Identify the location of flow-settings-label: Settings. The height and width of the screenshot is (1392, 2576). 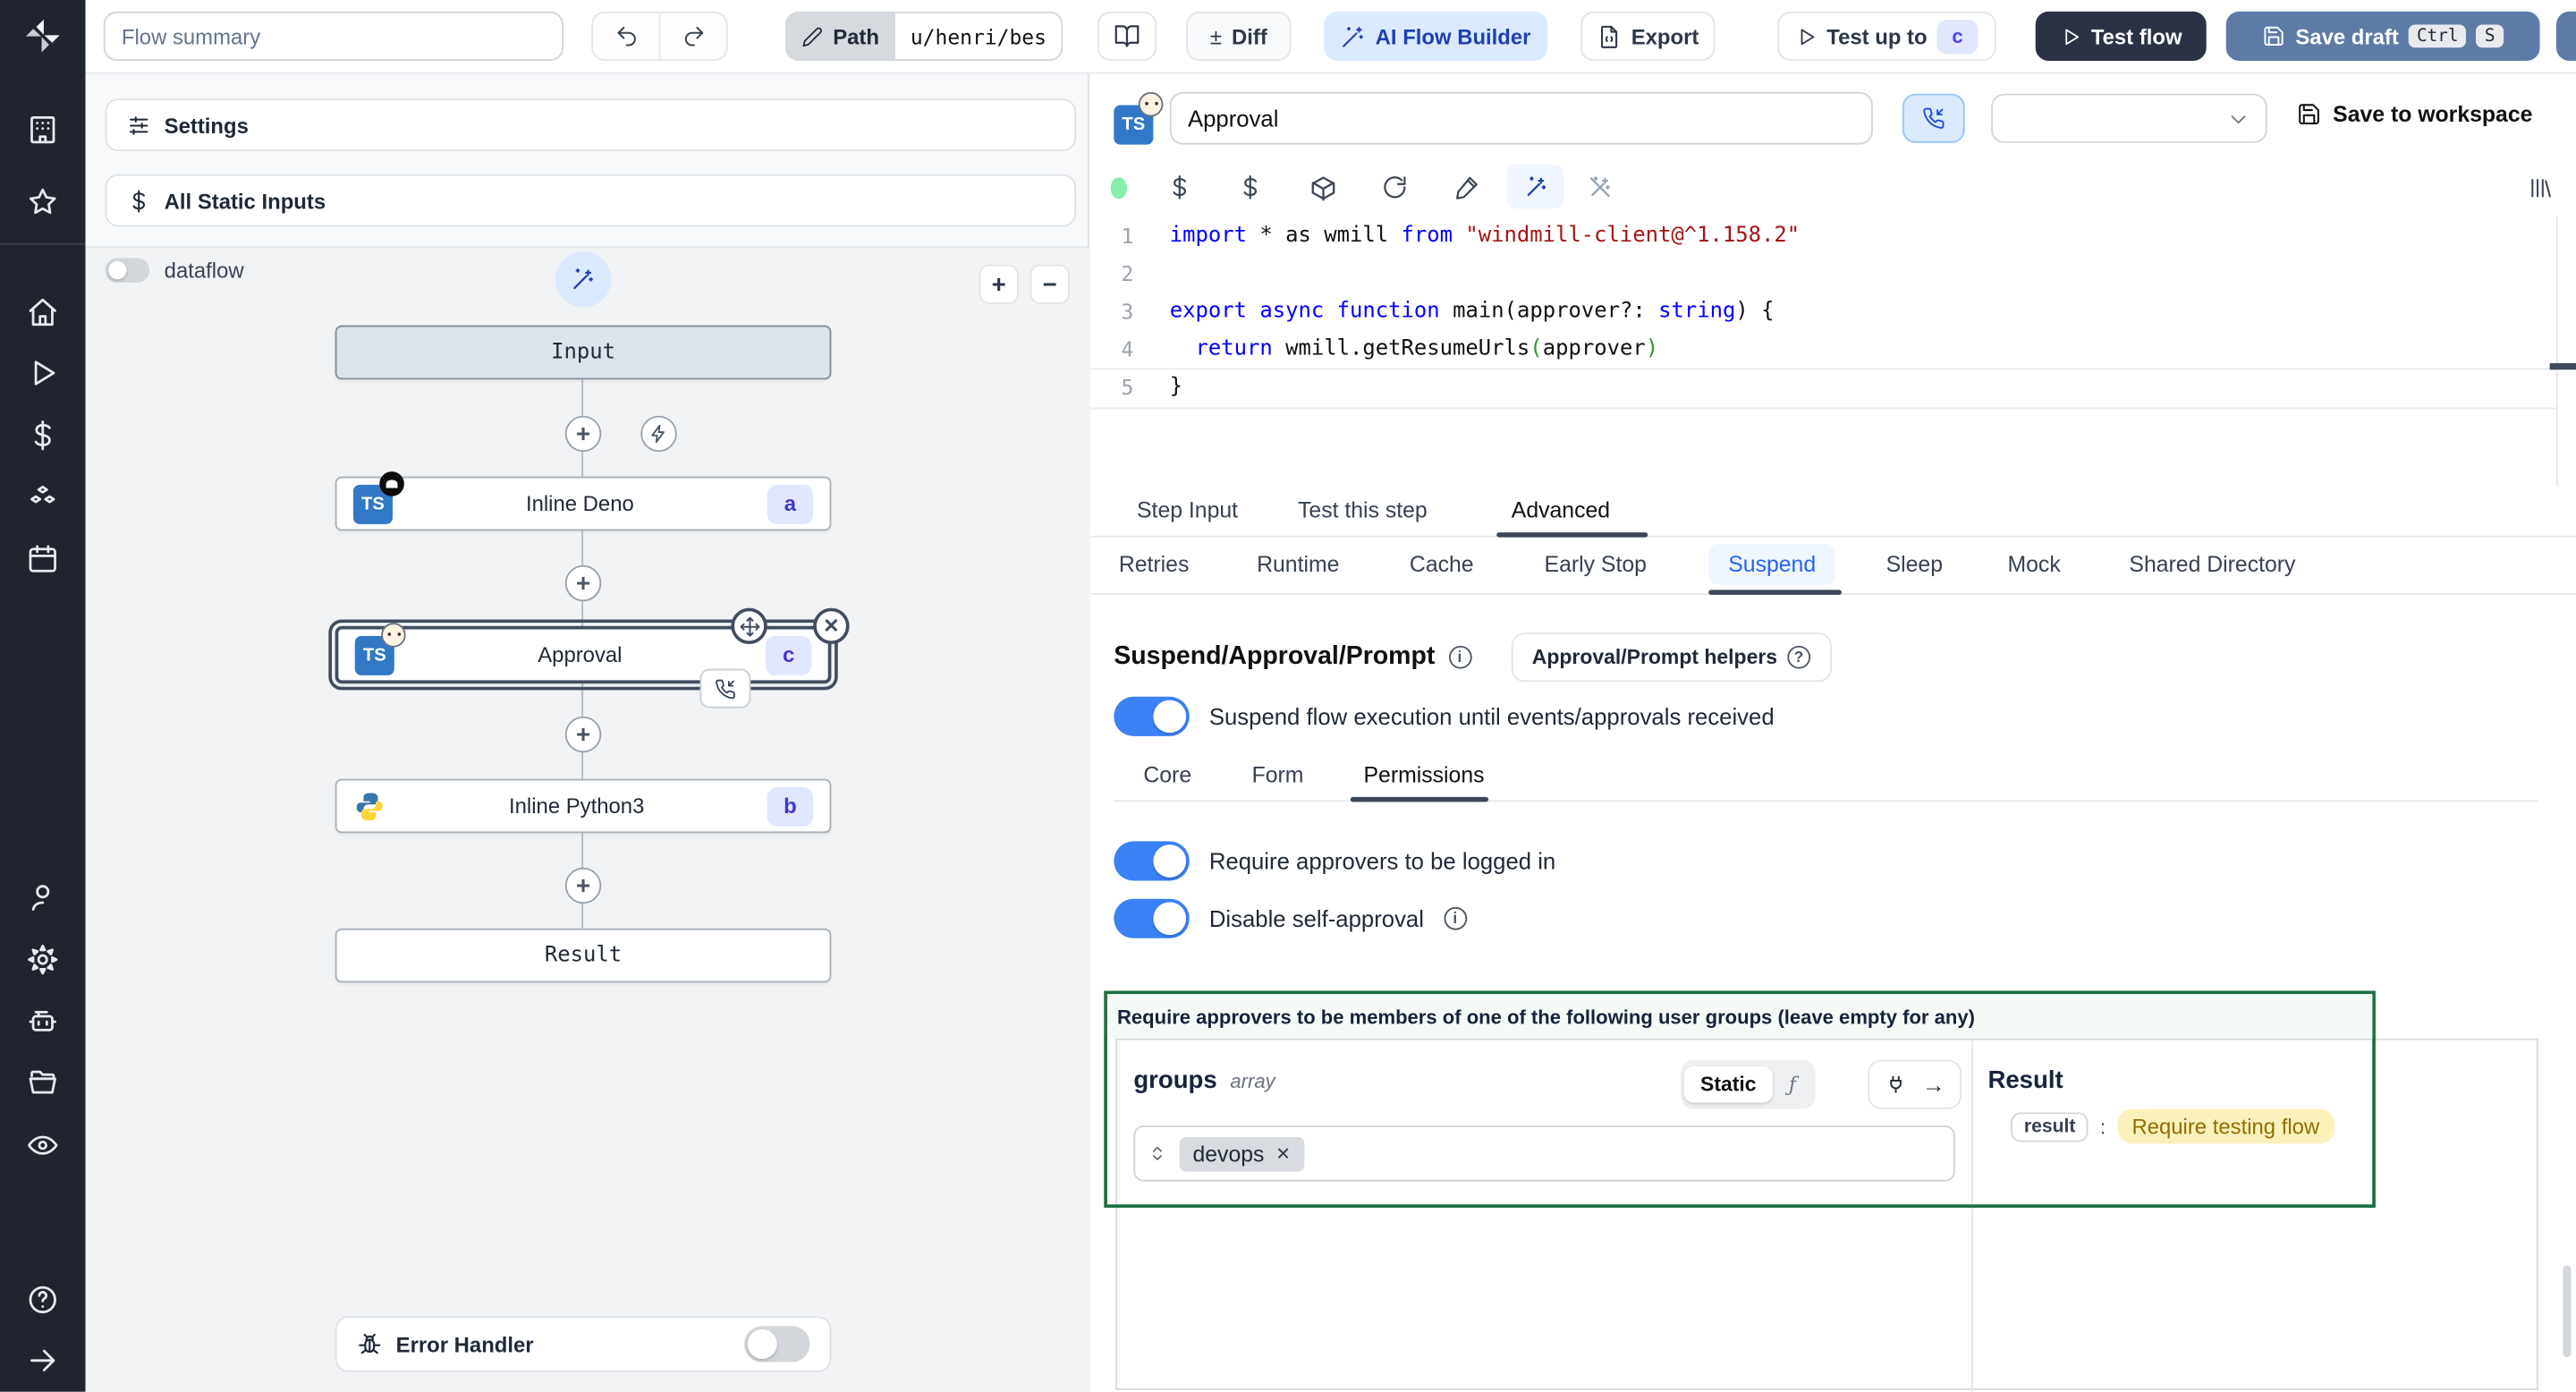
(206, 125).